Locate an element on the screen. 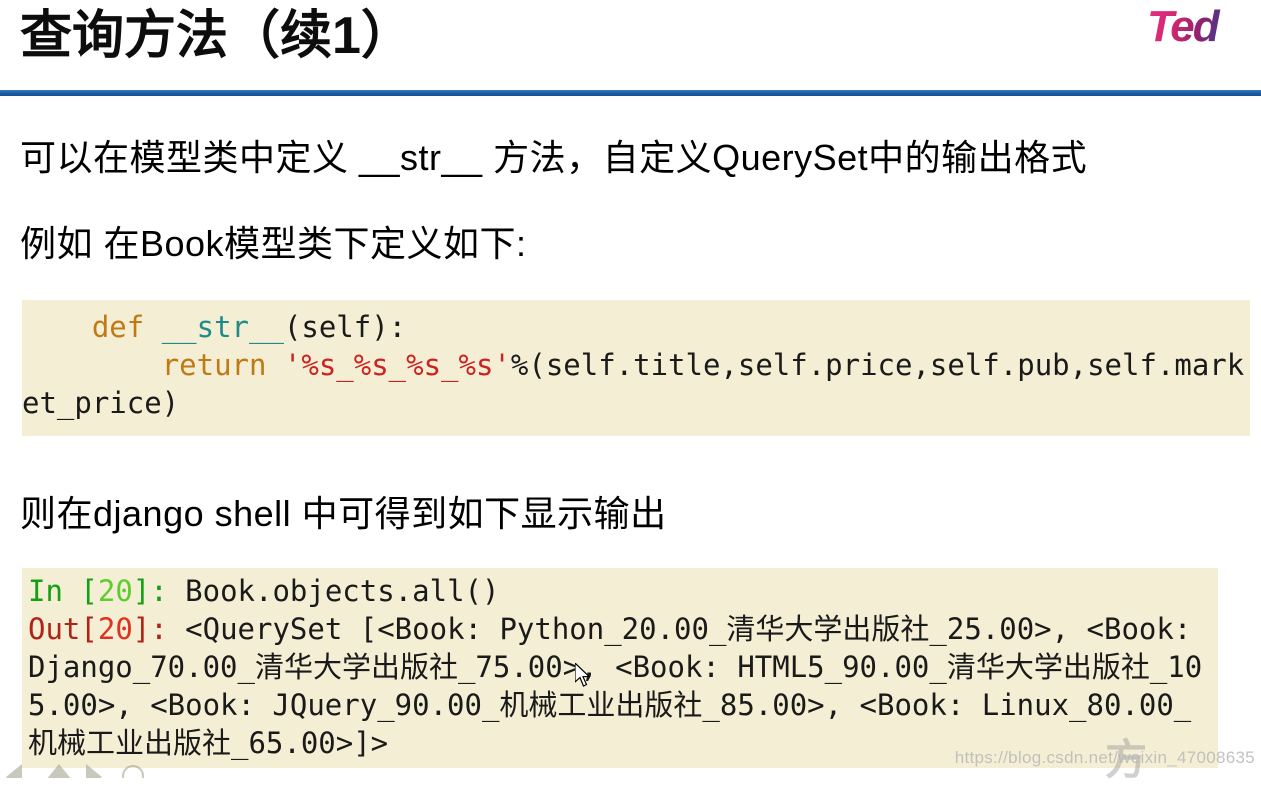  slide-options-icon is located at coordinates (133, 771).